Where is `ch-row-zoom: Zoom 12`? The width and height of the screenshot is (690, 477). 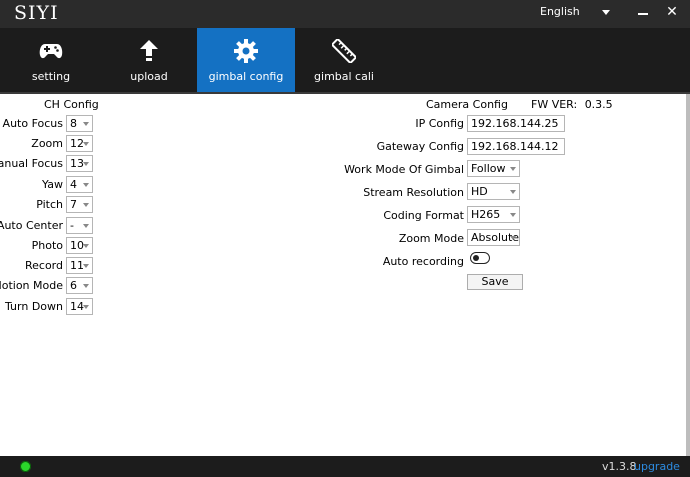 ch-row-zoom: Zoom 12 is located at coordinates (48, 144).